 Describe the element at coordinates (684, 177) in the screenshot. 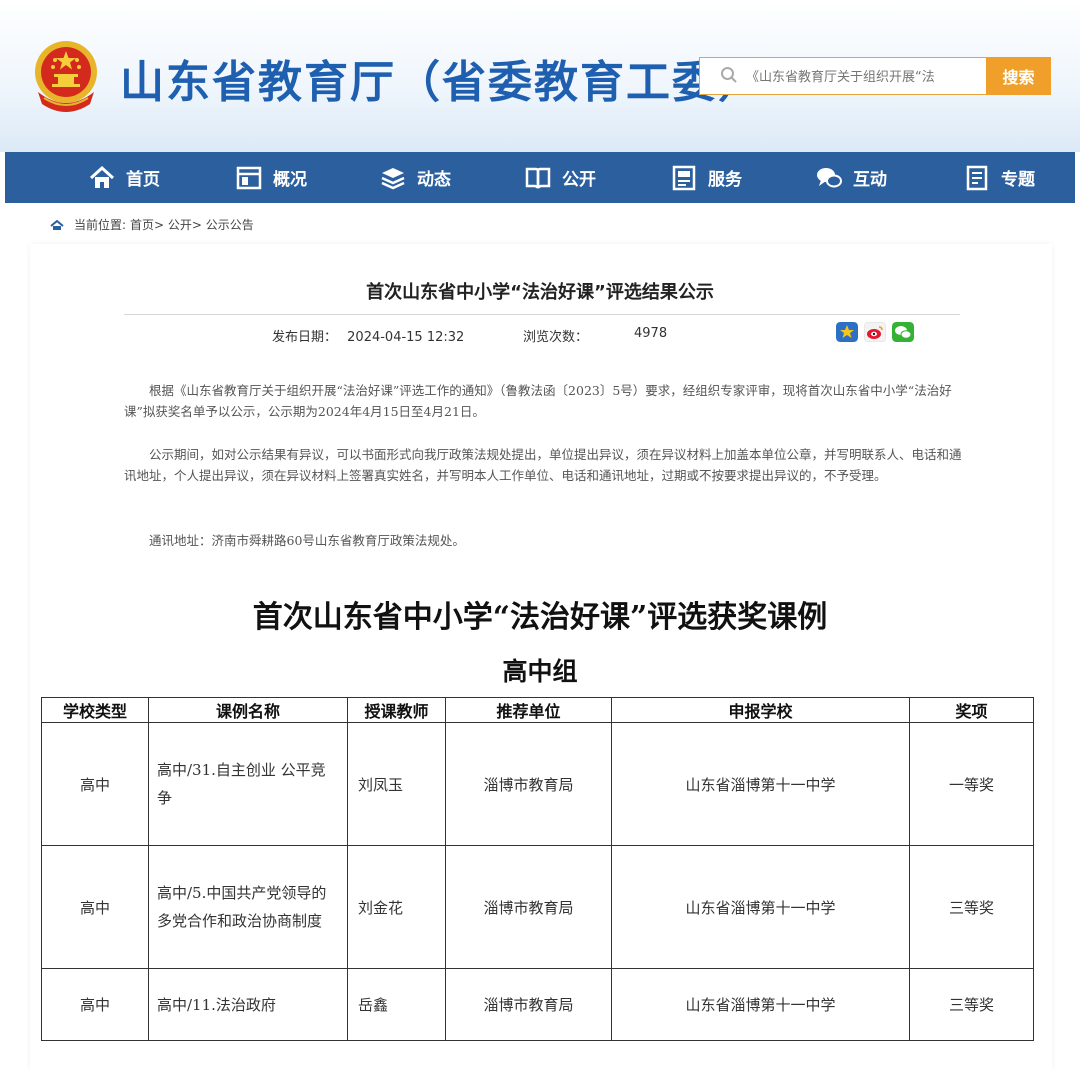

I see `service-icon` at that location.